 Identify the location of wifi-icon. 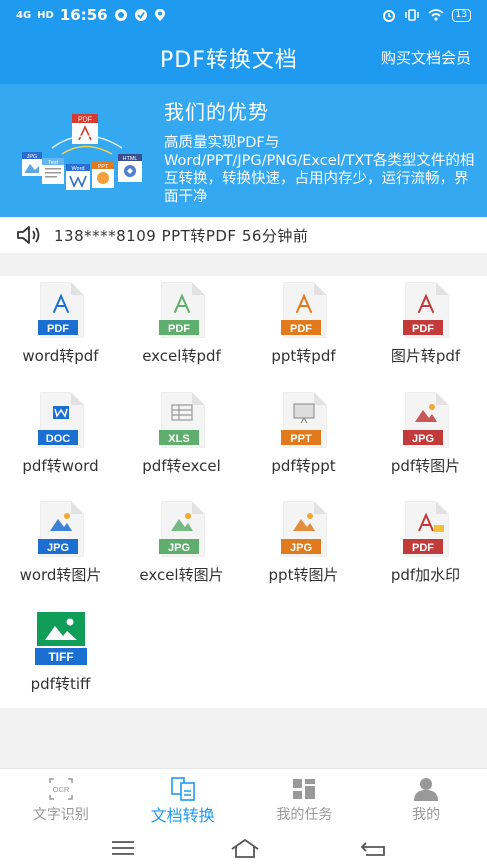
(435, 15).